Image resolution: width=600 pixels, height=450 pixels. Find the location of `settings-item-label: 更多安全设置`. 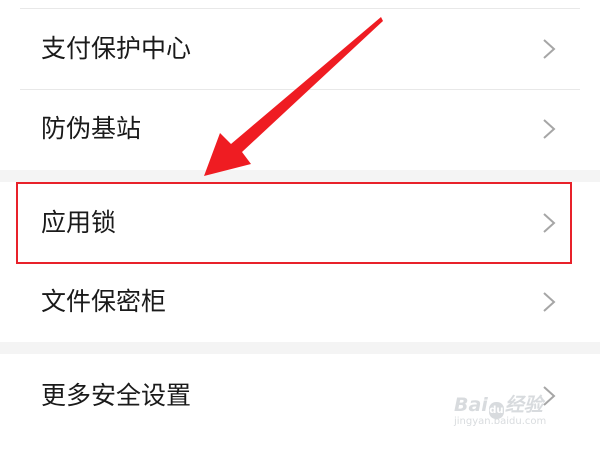

settings-item-label: 更多安全设置 is located at coordinates (116, 395).